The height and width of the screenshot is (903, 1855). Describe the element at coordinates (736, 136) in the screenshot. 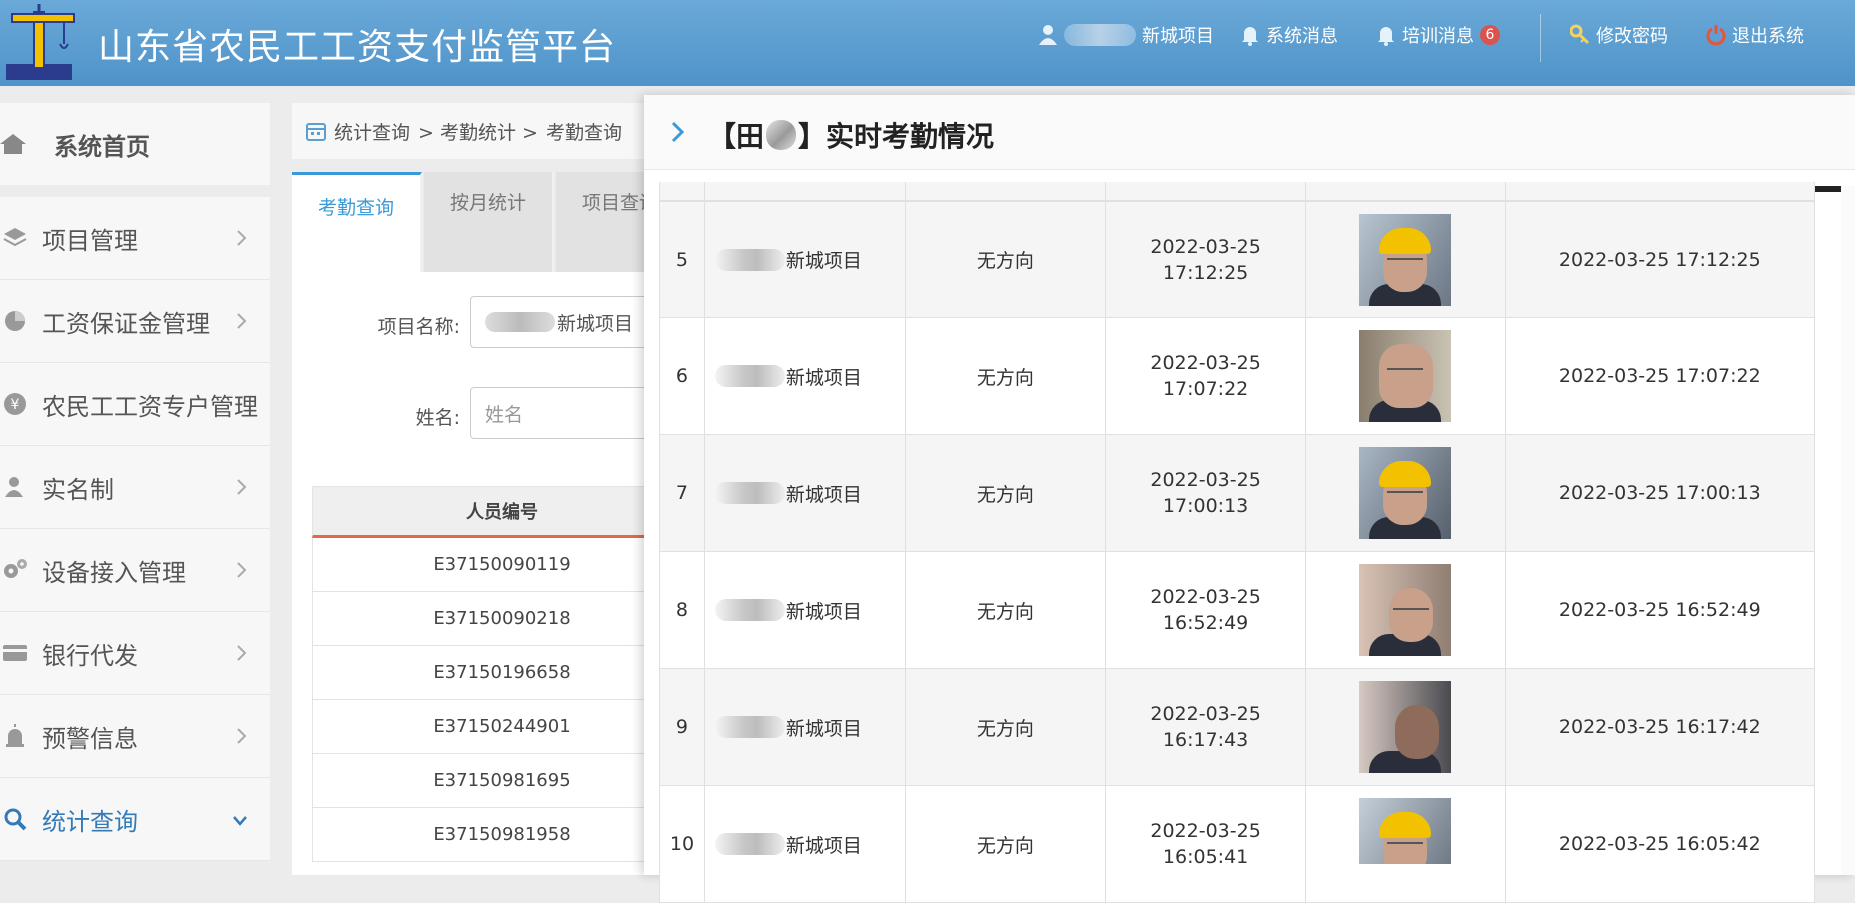

I see `drawer-title-left: 【田` at that location.